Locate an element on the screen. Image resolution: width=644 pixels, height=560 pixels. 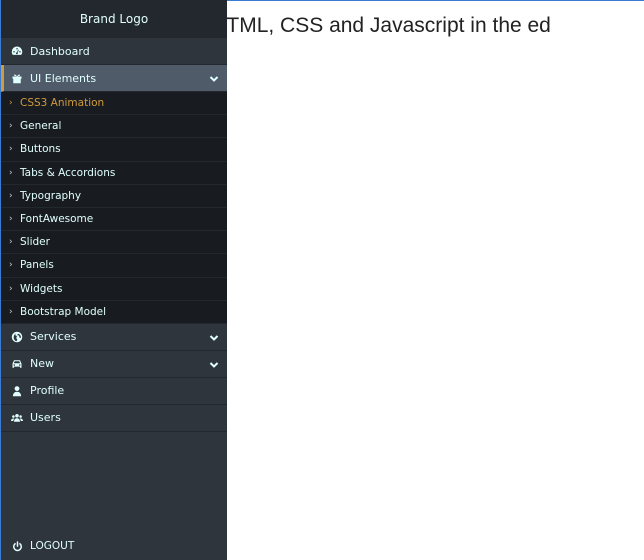
submenu-item-widgets: › Widgets is located at coordinates (114, 289).